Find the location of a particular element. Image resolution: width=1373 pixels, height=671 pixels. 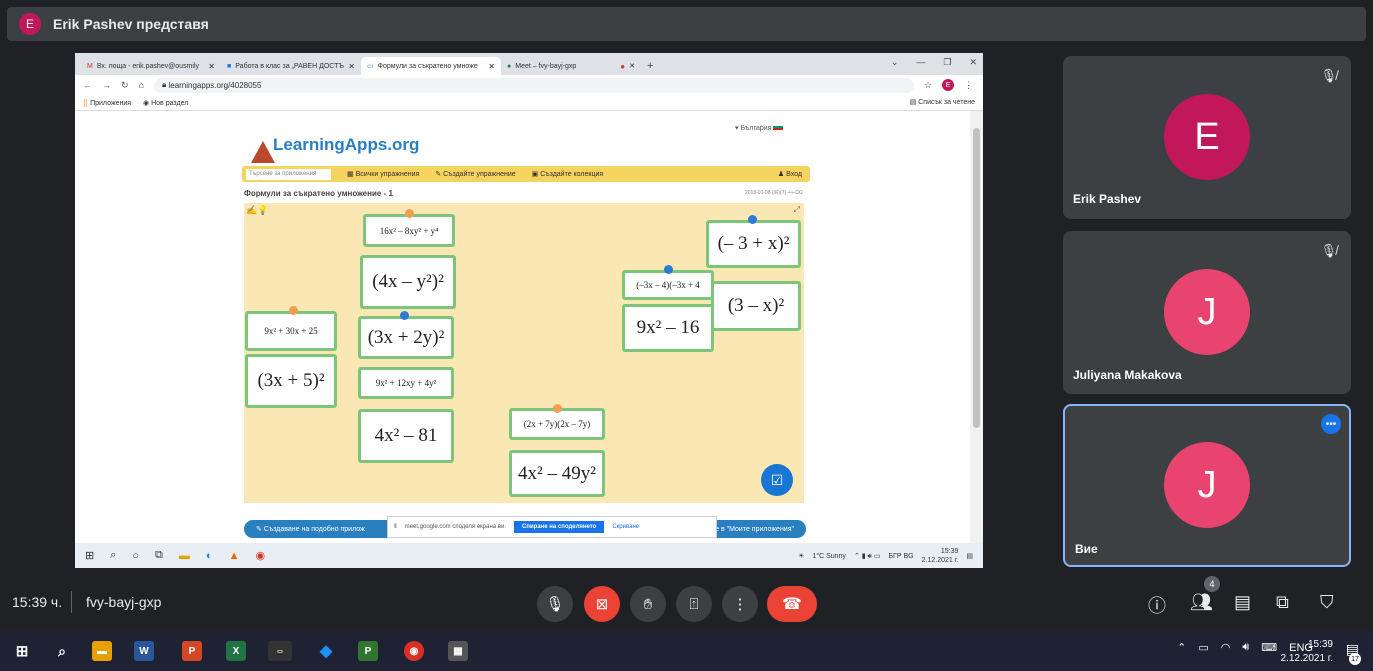

participant-tile-self: ••• J Вие is located at coordinates (1207, 485).